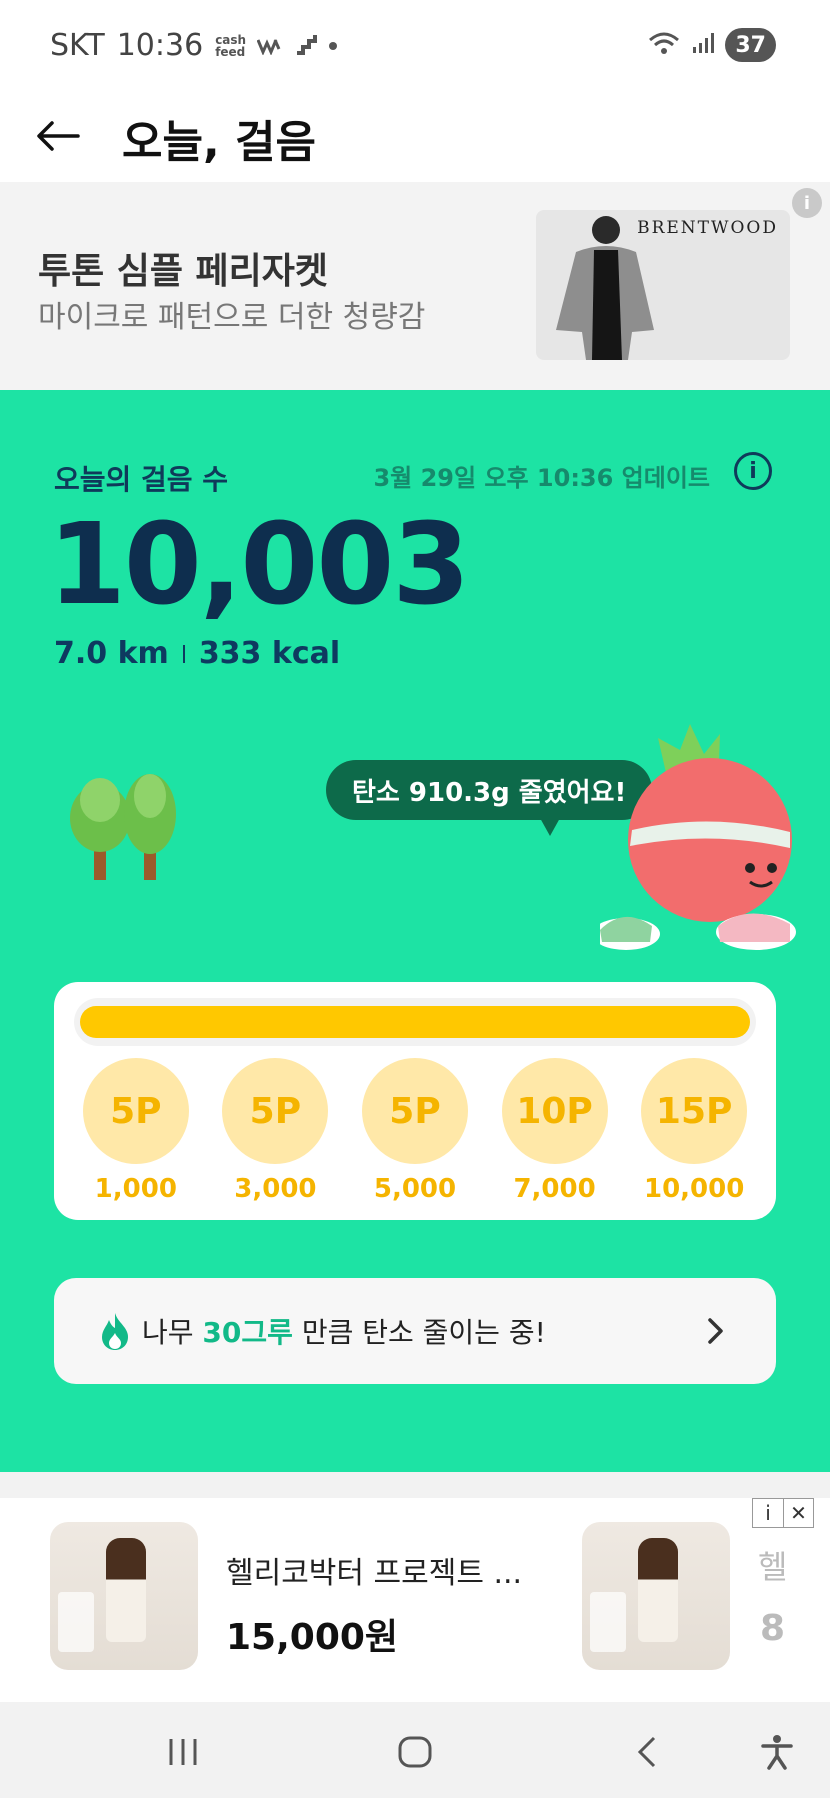 This screenshot has width=830, height=1798. I want to click on carbon-tree-text-prefix: 나무, so click(172, 1332).